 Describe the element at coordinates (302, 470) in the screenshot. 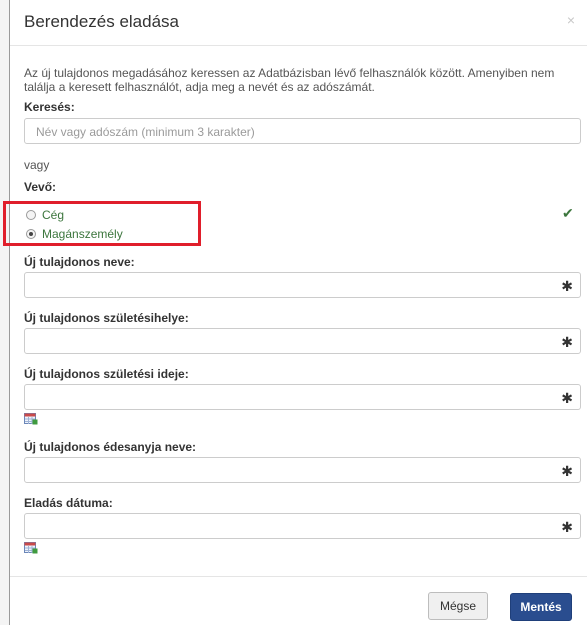

I see `mother-name-input: ✱` at that location.